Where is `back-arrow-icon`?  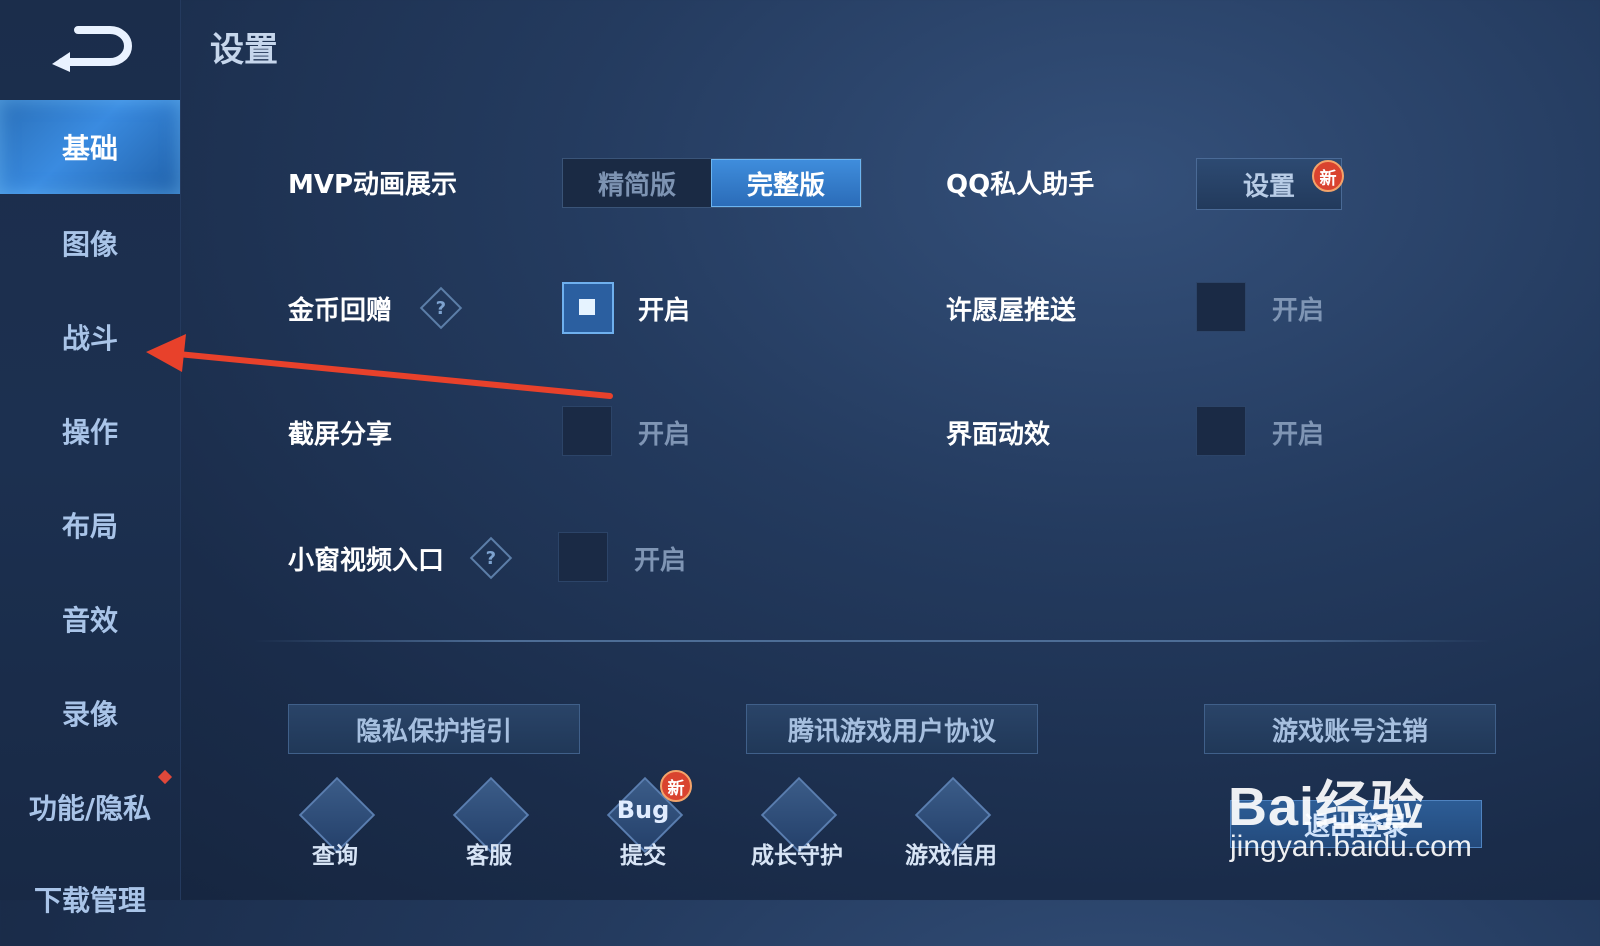 back-arrow-icon is located at coordinates (91, 47).